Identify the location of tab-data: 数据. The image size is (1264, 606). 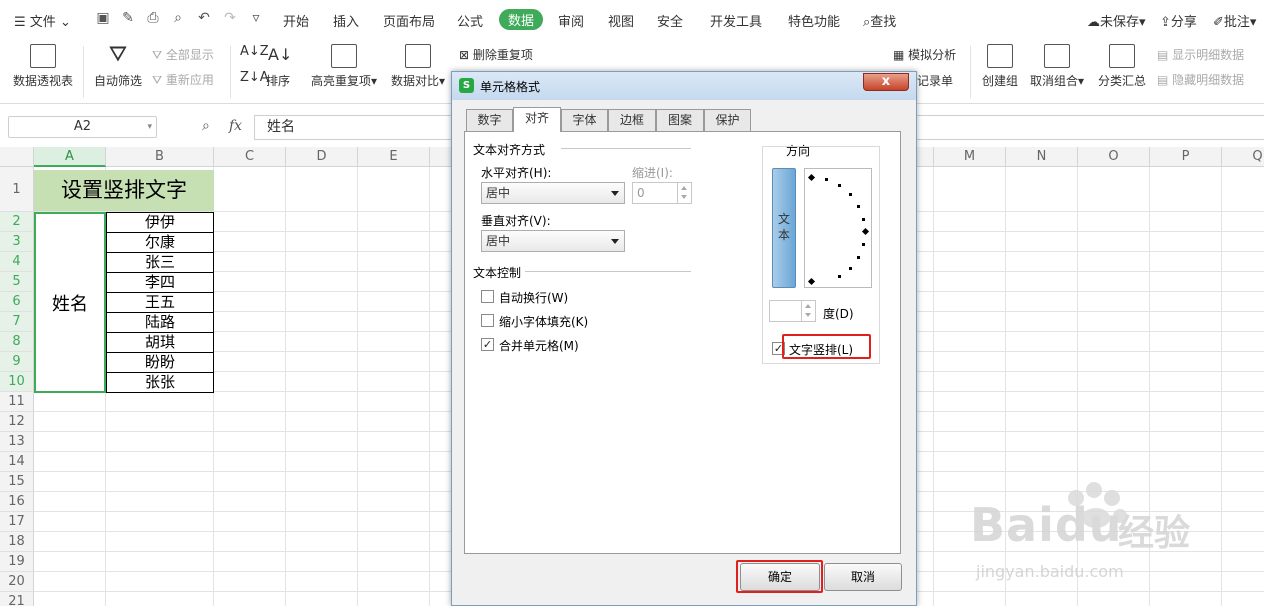
(521, 19).